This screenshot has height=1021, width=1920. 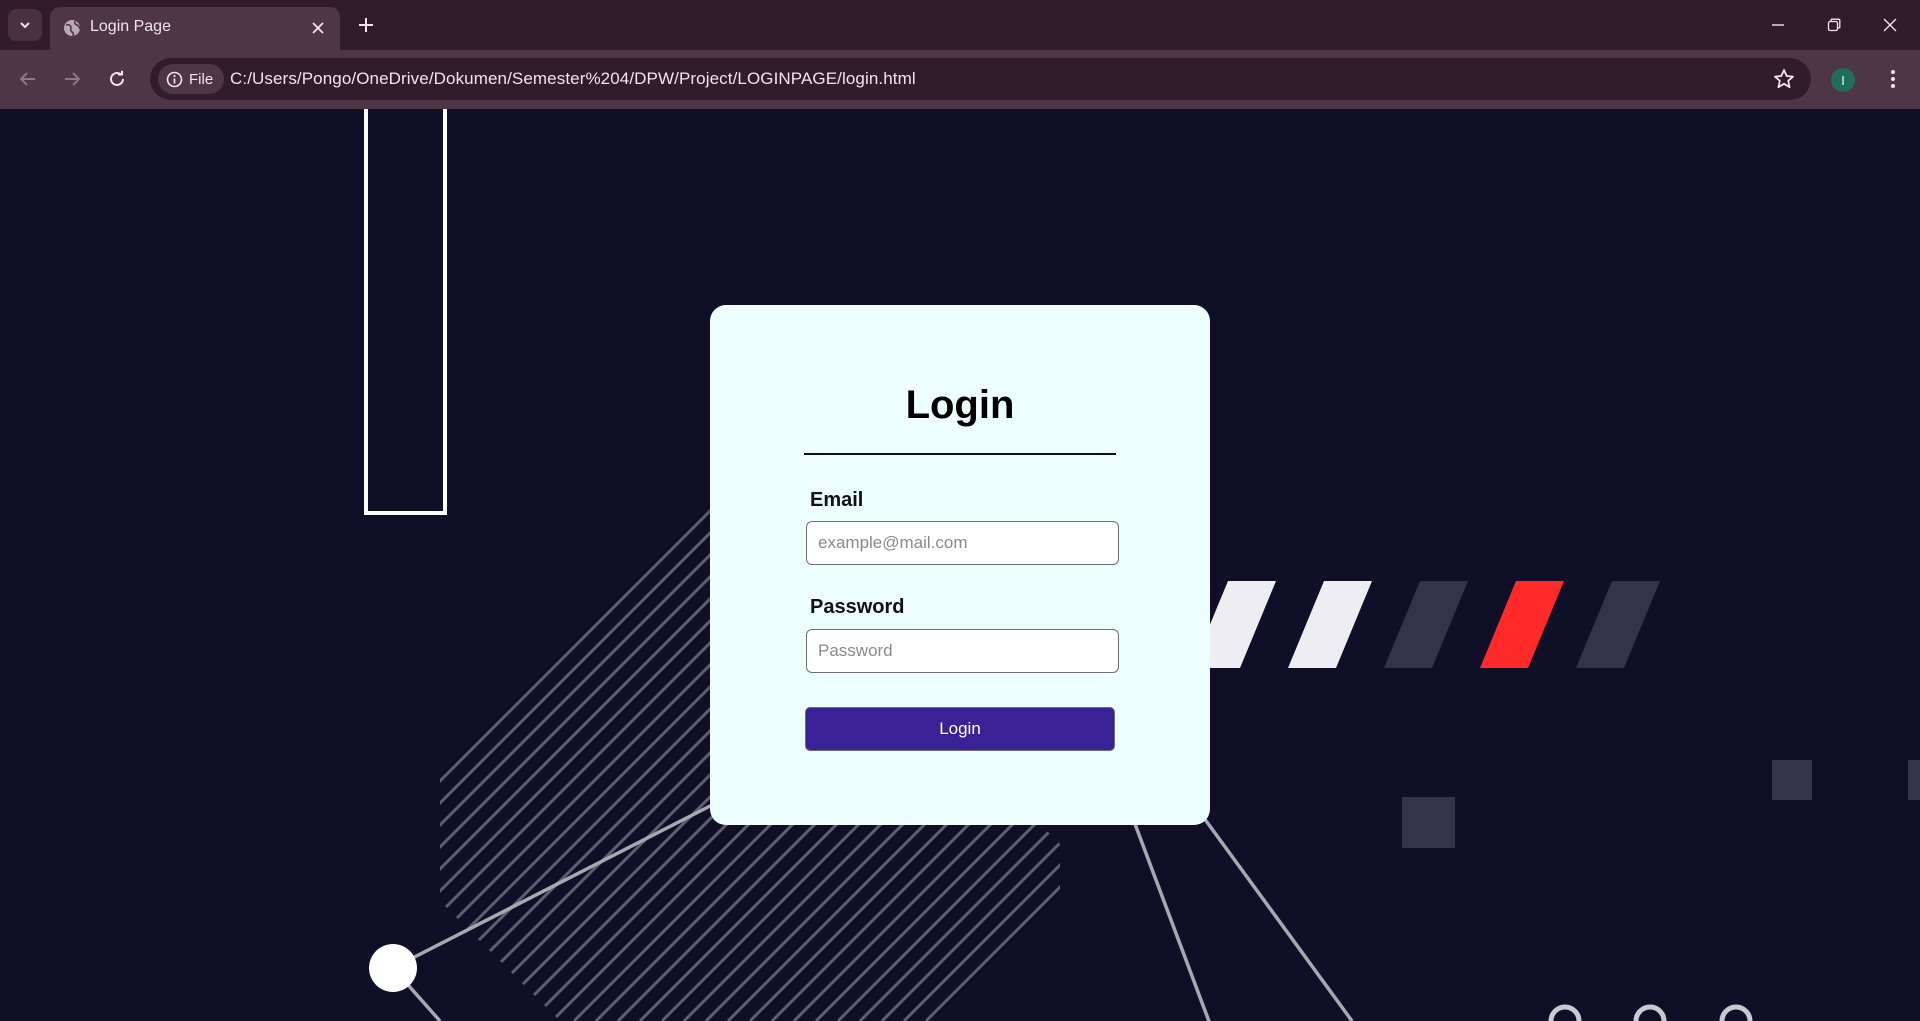 What do you see at coordinates (1650, 1012) in the screenshot?
I see `bottom-rings` at bounding box center [1650, 1012].